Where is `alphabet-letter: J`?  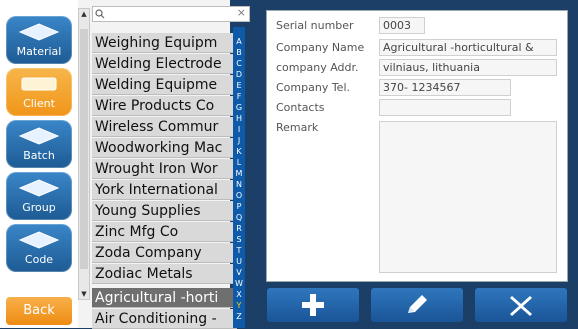 alphabet-letter: J is located at coordinates (239, 140).